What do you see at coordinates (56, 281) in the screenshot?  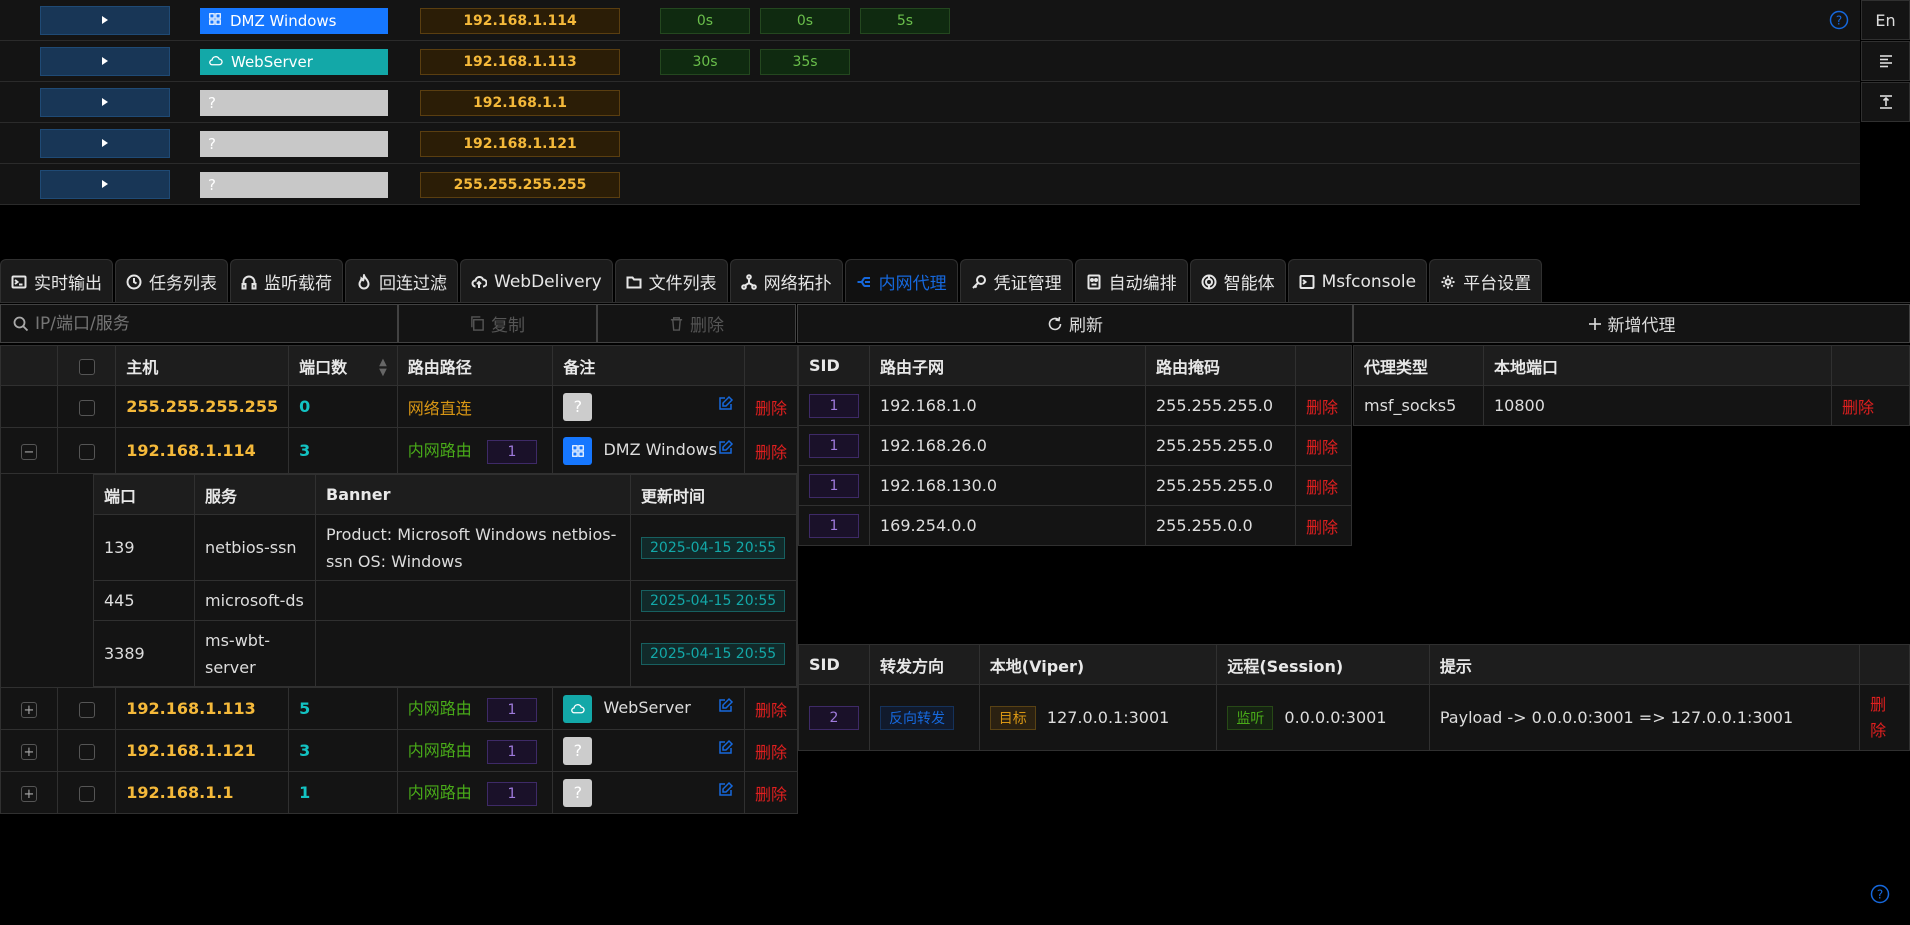 I see `tab-0: 实时输出` at bounding box center [56, 281].